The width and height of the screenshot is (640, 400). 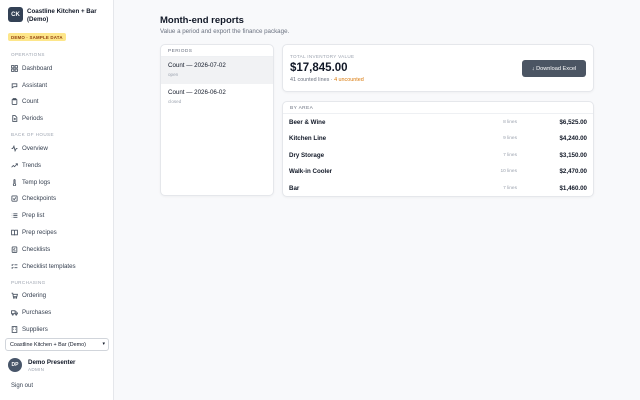 I want to click on nav-section-purchasing: PURCHASING, so click(x=28, y=282).